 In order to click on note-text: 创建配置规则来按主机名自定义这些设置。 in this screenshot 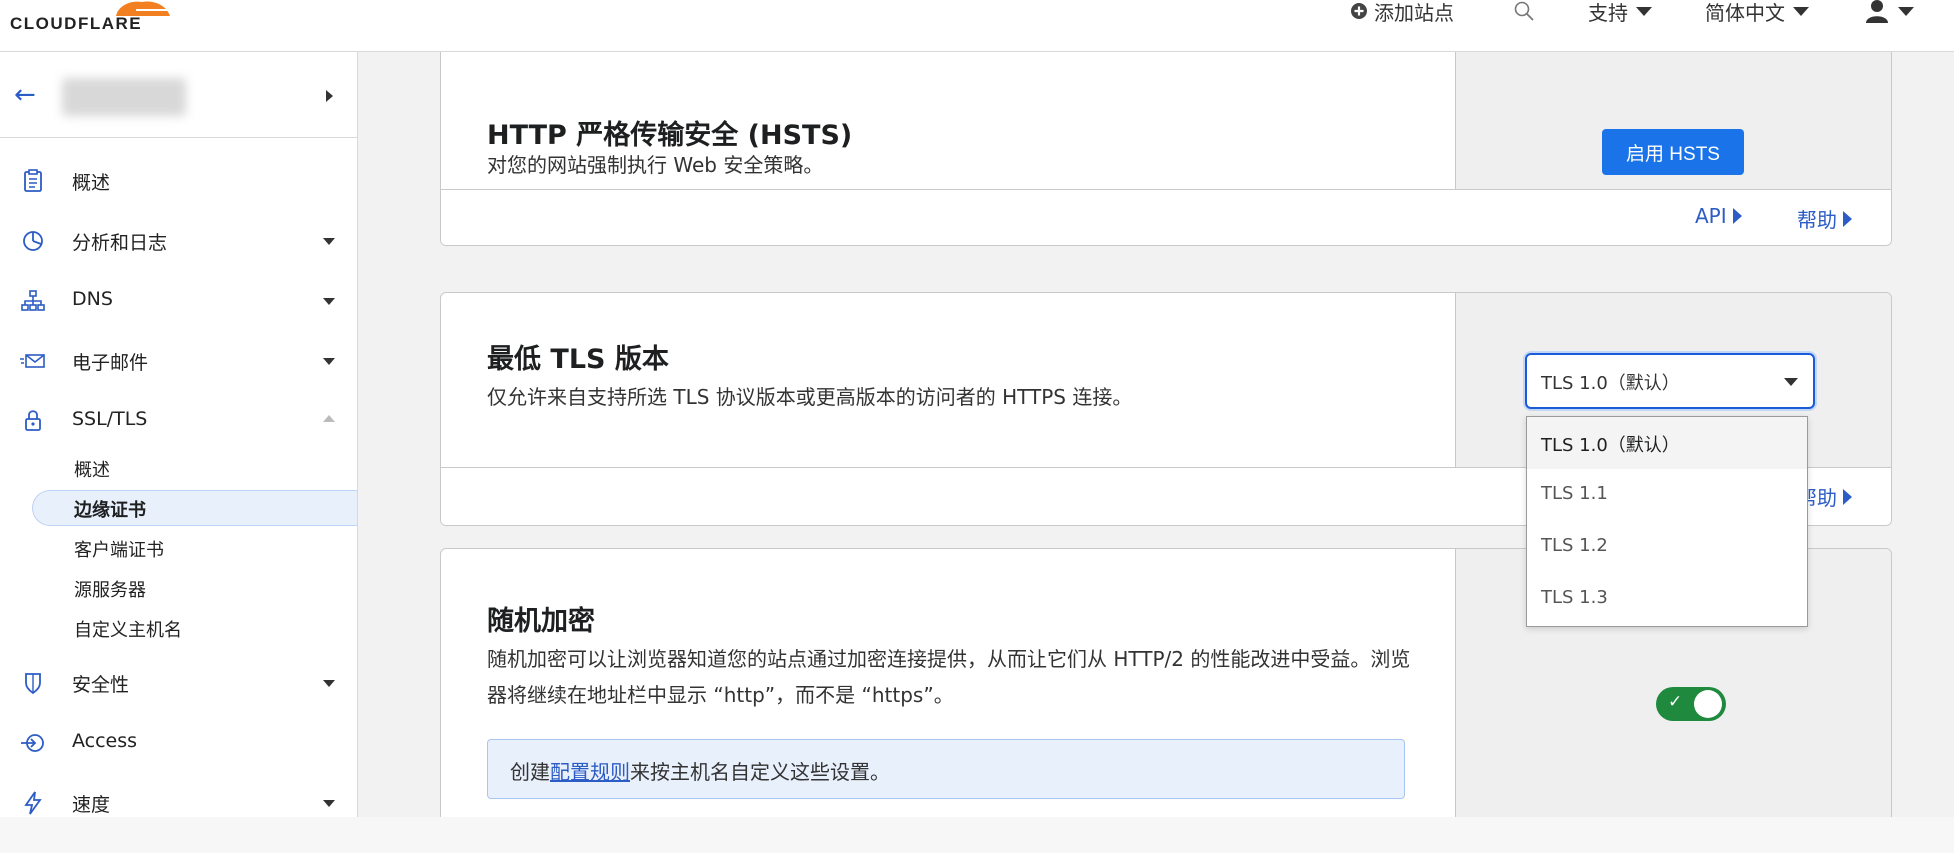, I will do `click(700, 770)`.